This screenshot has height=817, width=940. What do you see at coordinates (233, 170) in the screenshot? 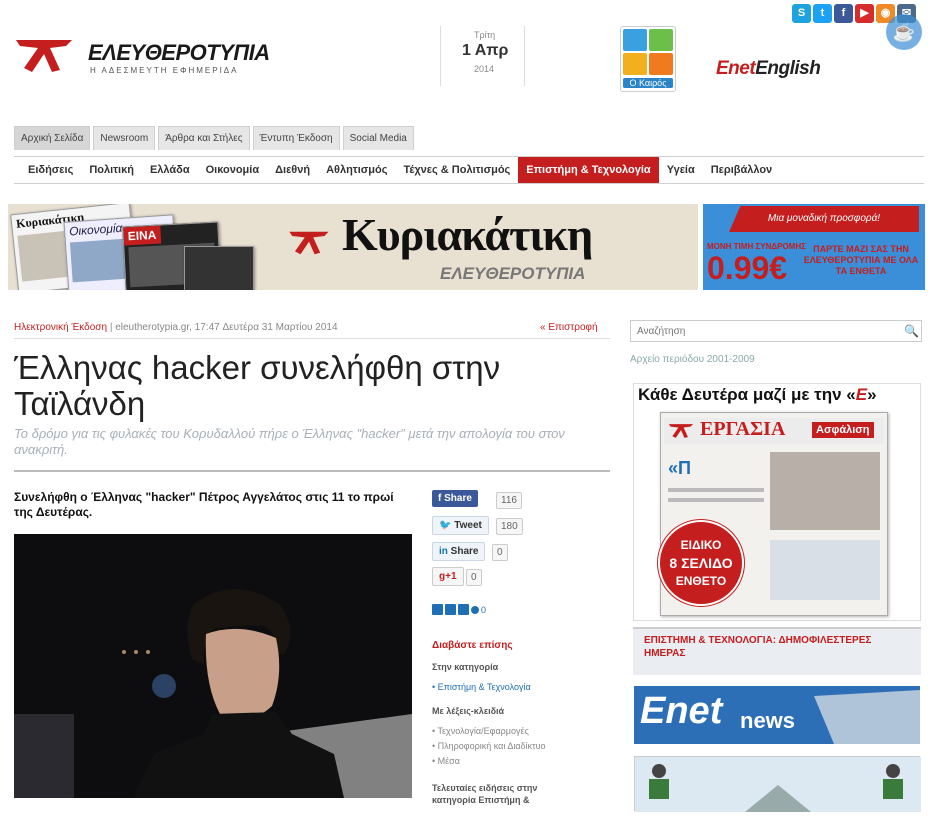
I see `category-economy: Οικονομία` at bounding box center [233, 170].